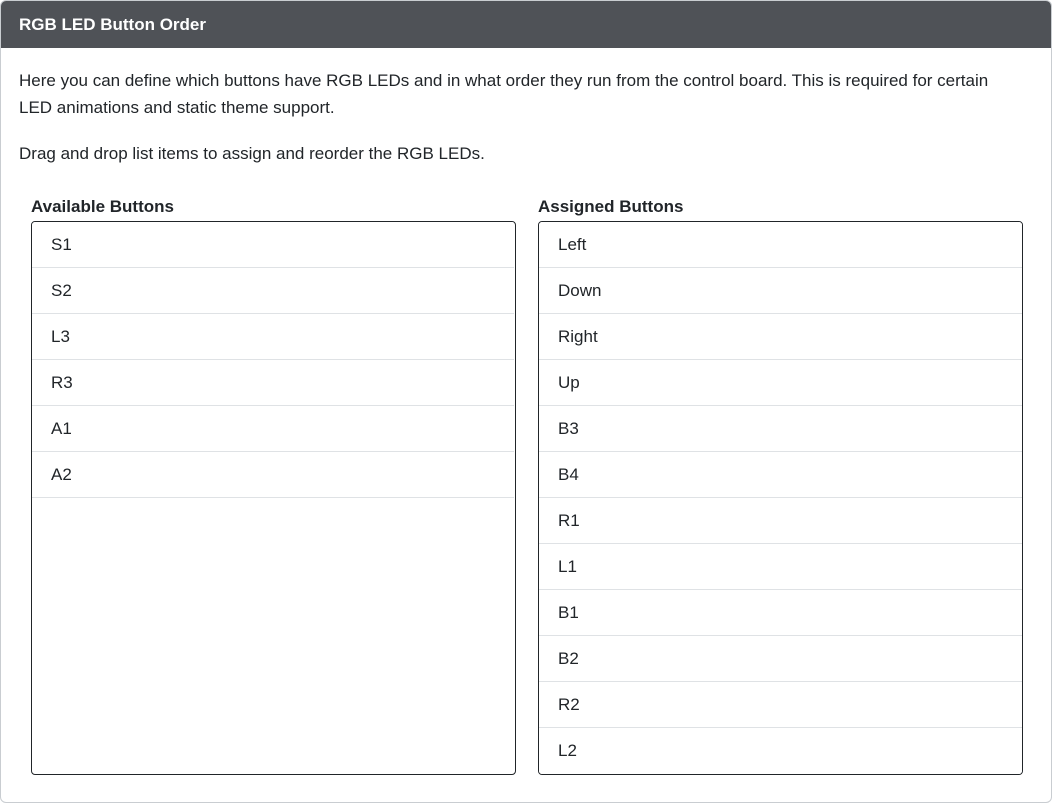 This screenshot has height=803, width=1052. Describe the element at coordinates (102, 206) in the screenshot. I see `available-buttons-label: Available Buttons` at that location.